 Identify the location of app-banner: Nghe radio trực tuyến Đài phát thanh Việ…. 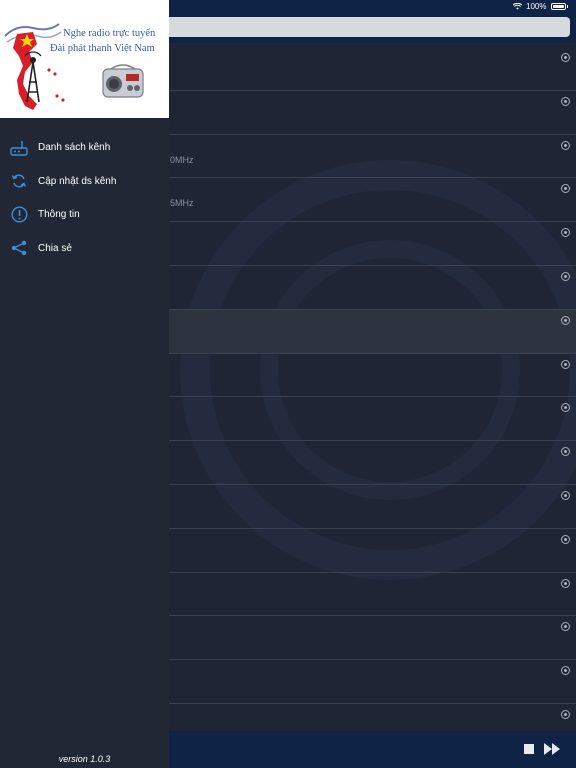
(84, 59).